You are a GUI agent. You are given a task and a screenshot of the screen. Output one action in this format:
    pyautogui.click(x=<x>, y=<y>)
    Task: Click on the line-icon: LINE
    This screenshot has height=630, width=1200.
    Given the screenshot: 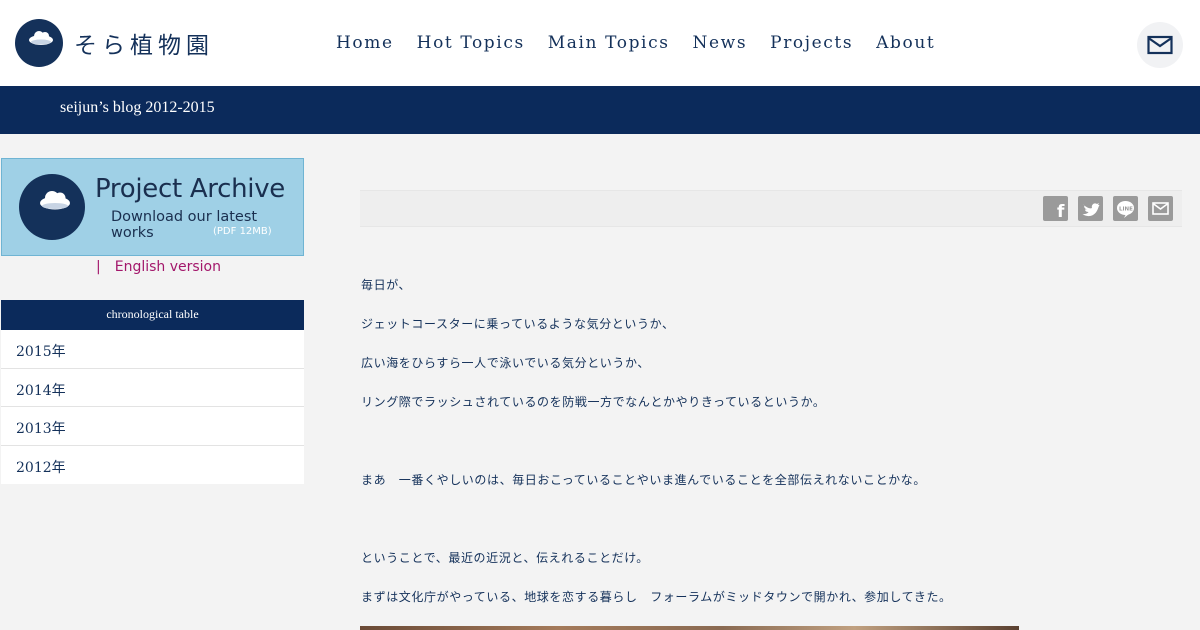 What is the action you would take?
    pyautogui.click(x=1125, y=208)
    